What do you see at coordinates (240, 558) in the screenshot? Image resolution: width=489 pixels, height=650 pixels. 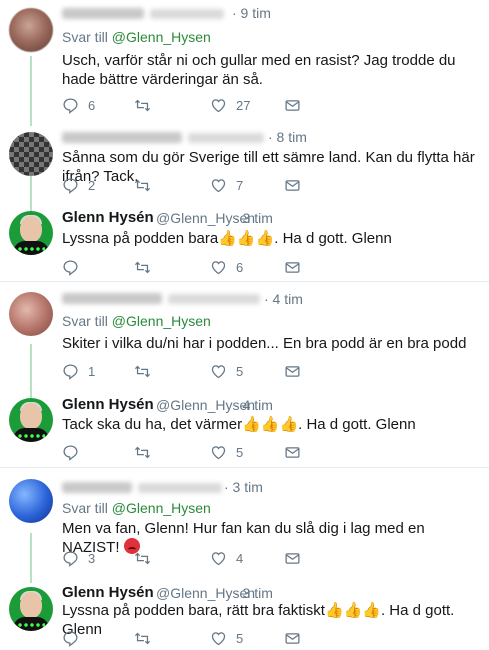 I see `like-count: 4` at bounding box center [240, 558].